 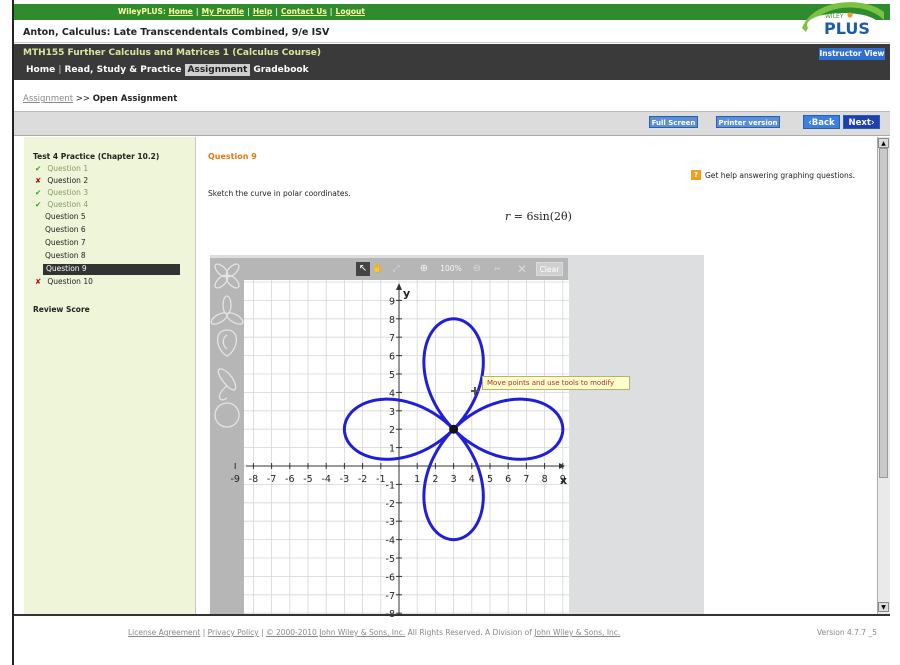 I want to click on shape-palette-icons, so click(x=226, y=345).